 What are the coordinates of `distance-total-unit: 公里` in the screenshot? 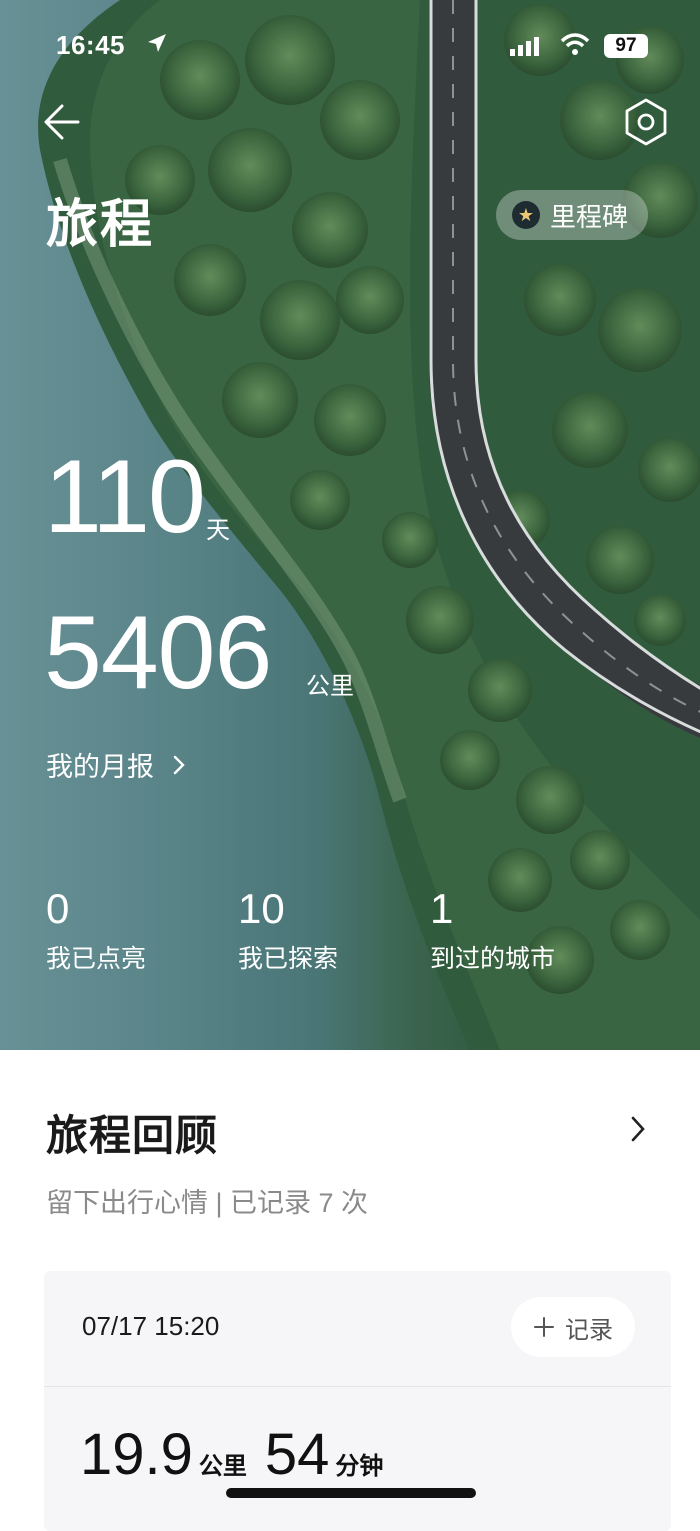 It's located at (330, 686).